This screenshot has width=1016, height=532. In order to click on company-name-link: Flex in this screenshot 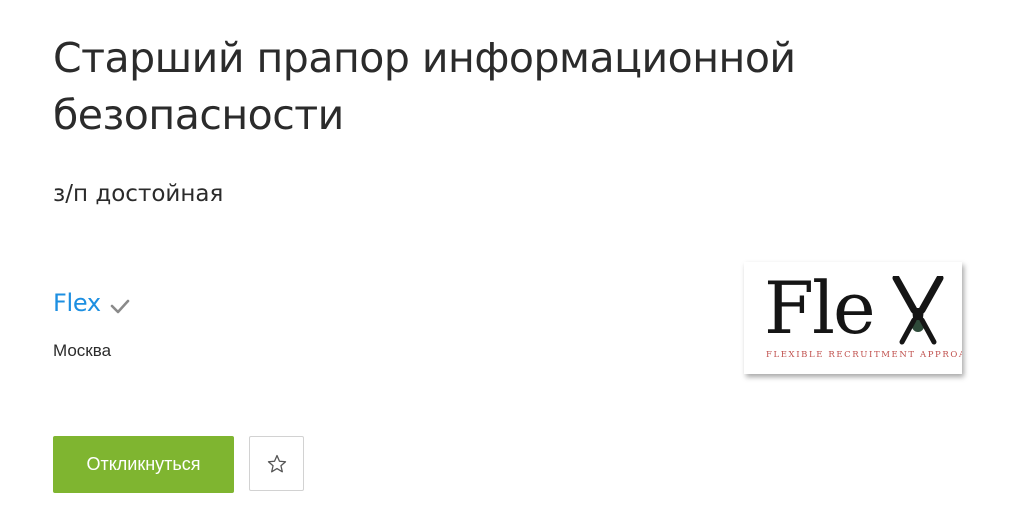, I will do `click(77, 303)`.